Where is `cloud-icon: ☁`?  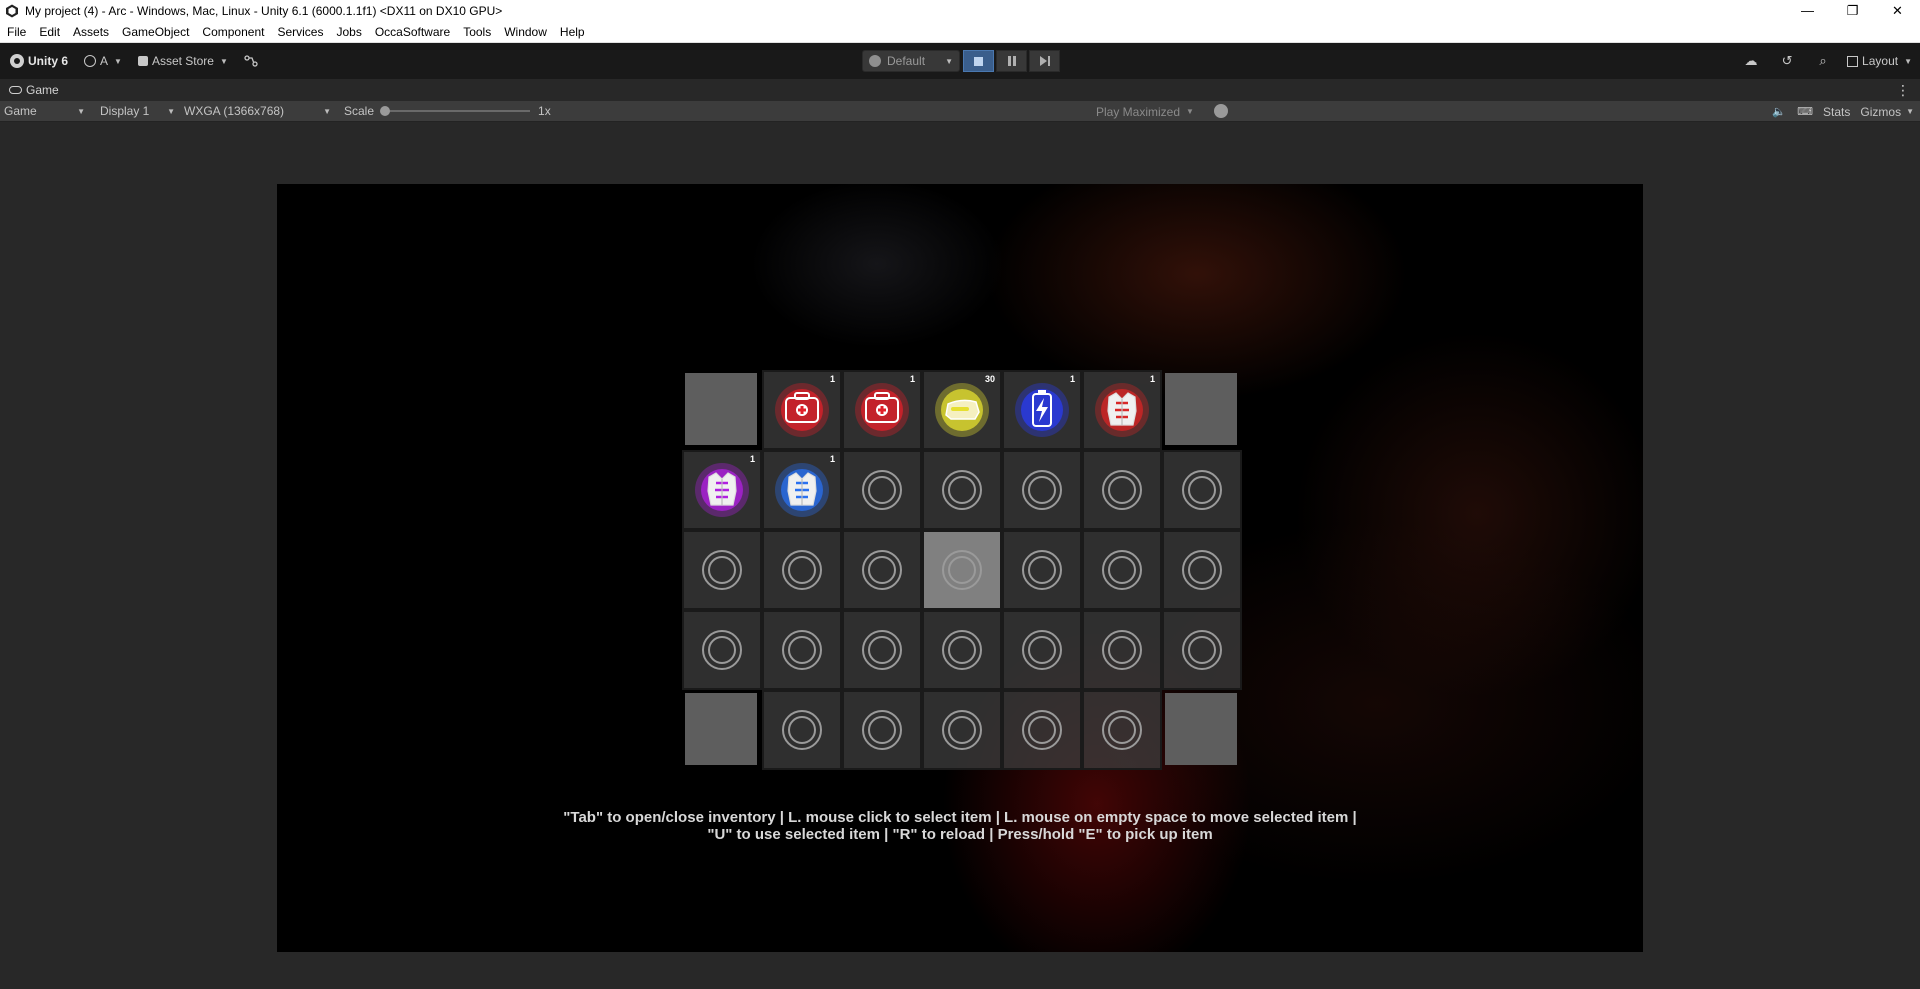 cloud-icon: ☁ is located at coordinates (1751, 61).